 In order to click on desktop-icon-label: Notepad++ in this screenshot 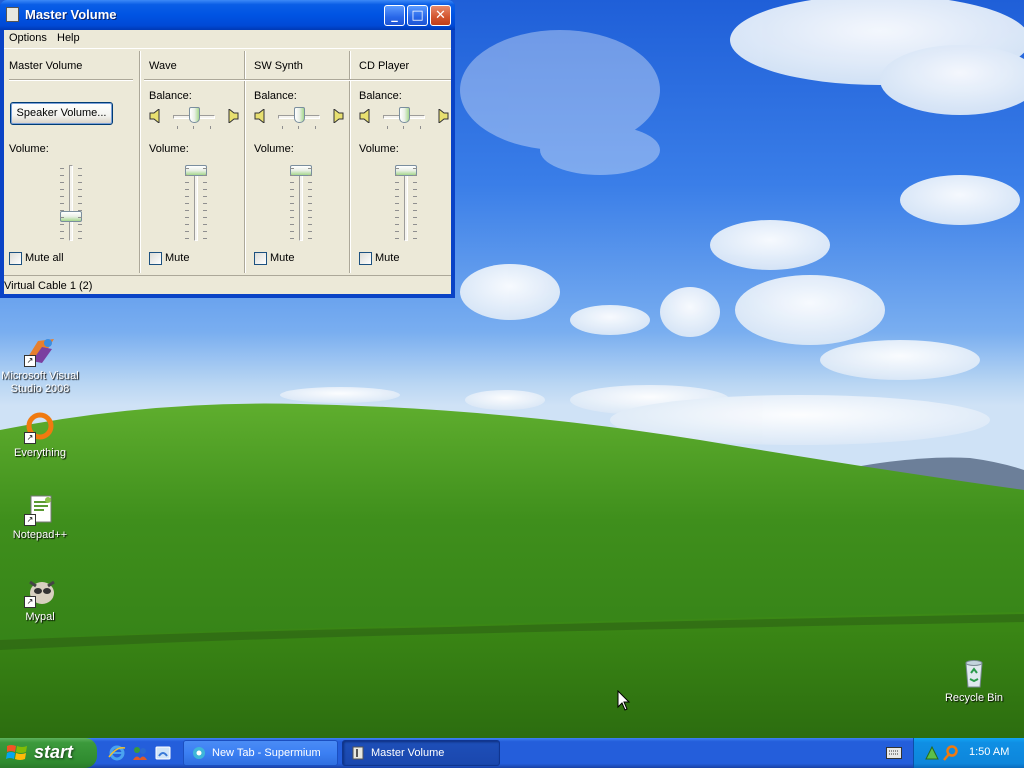, I will do `click(40, 535)`.